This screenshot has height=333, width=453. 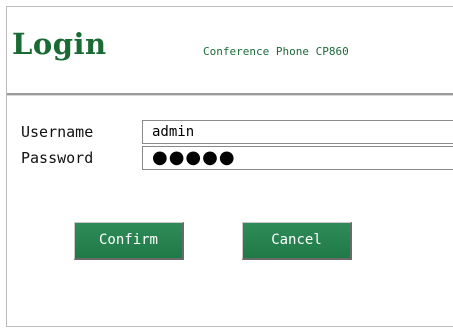 I want to click on username-label: Username, so click(x=57, y=132).